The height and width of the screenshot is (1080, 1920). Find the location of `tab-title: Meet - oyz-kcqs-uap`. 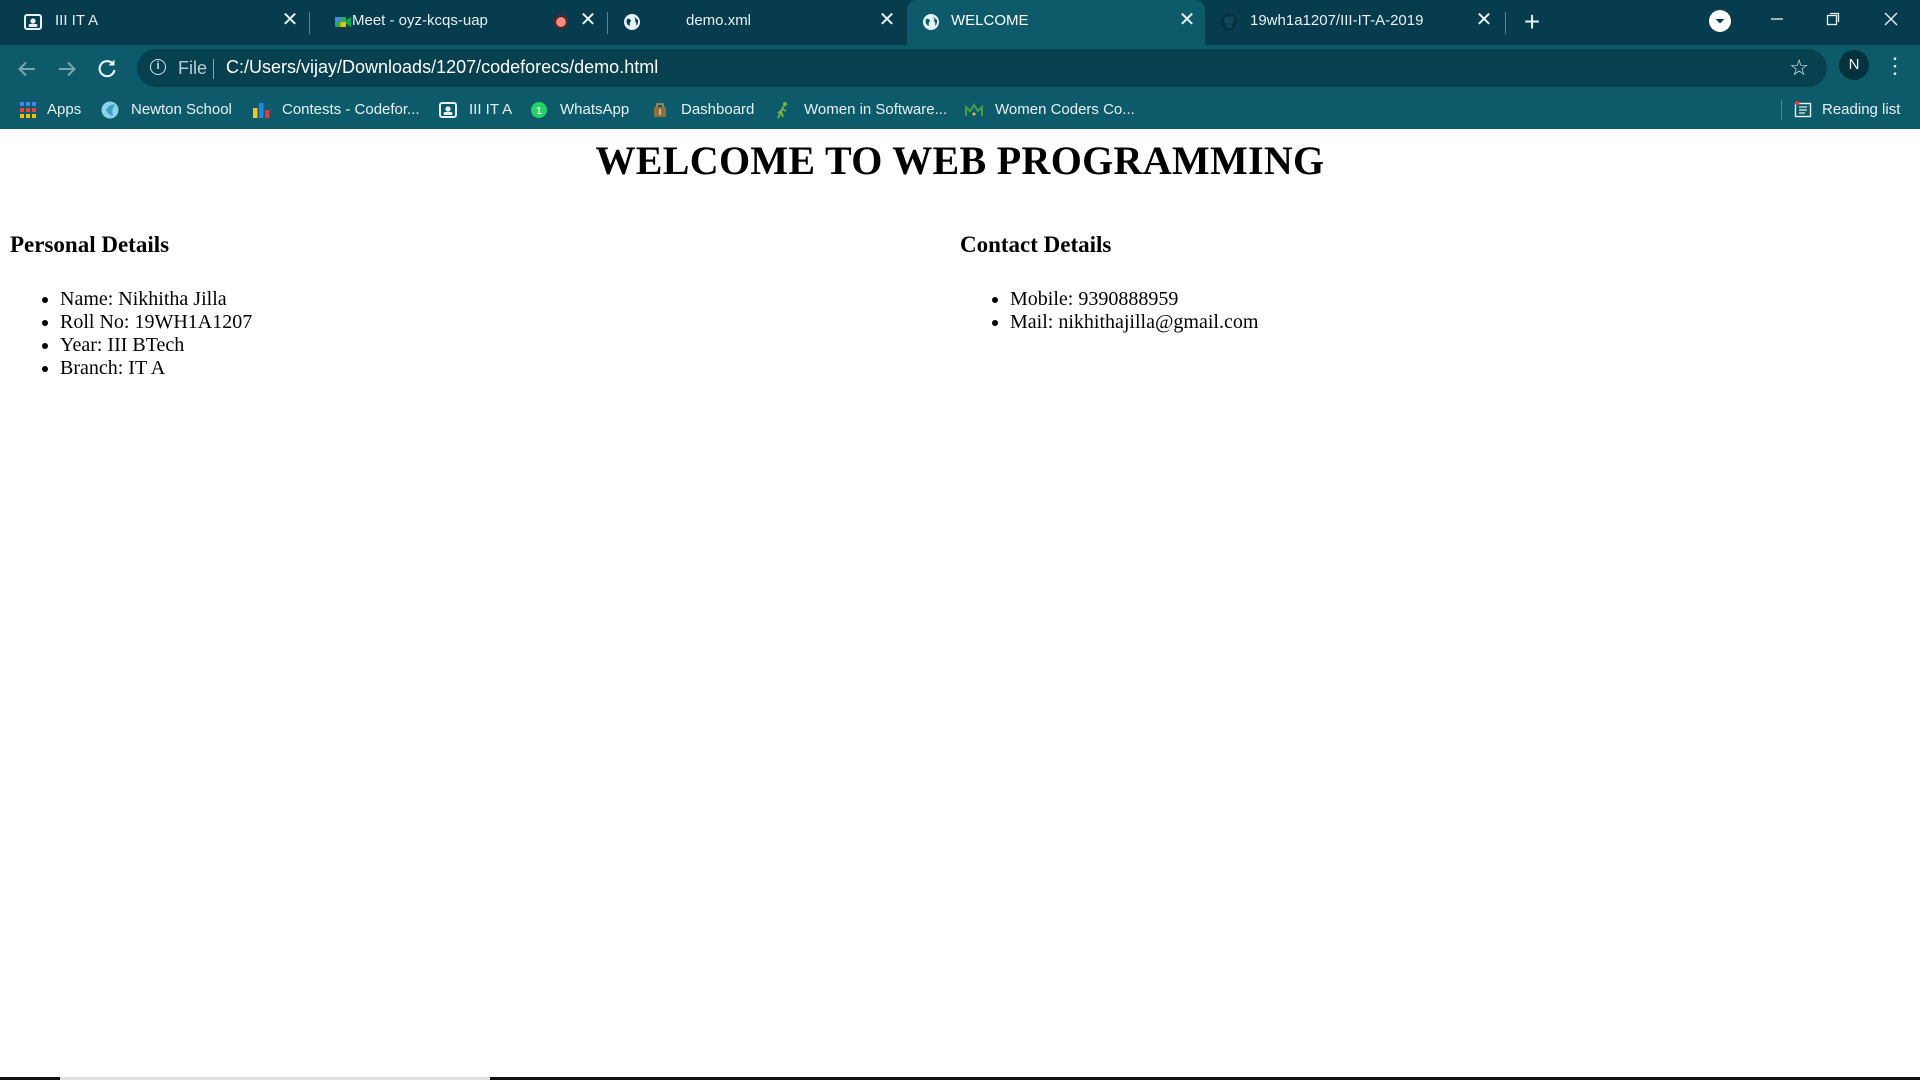

tab-title: Meet - oyz-kcqs-uap is located at coordinates (420, 20).